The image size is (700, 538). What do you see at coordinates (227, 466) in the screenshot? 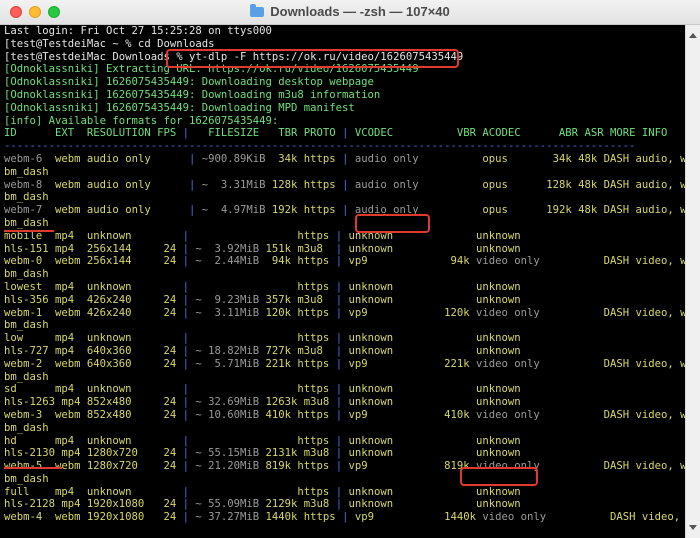
I see `terminal-text: ~ 21.20MiB` at bounding box center [227, 466].